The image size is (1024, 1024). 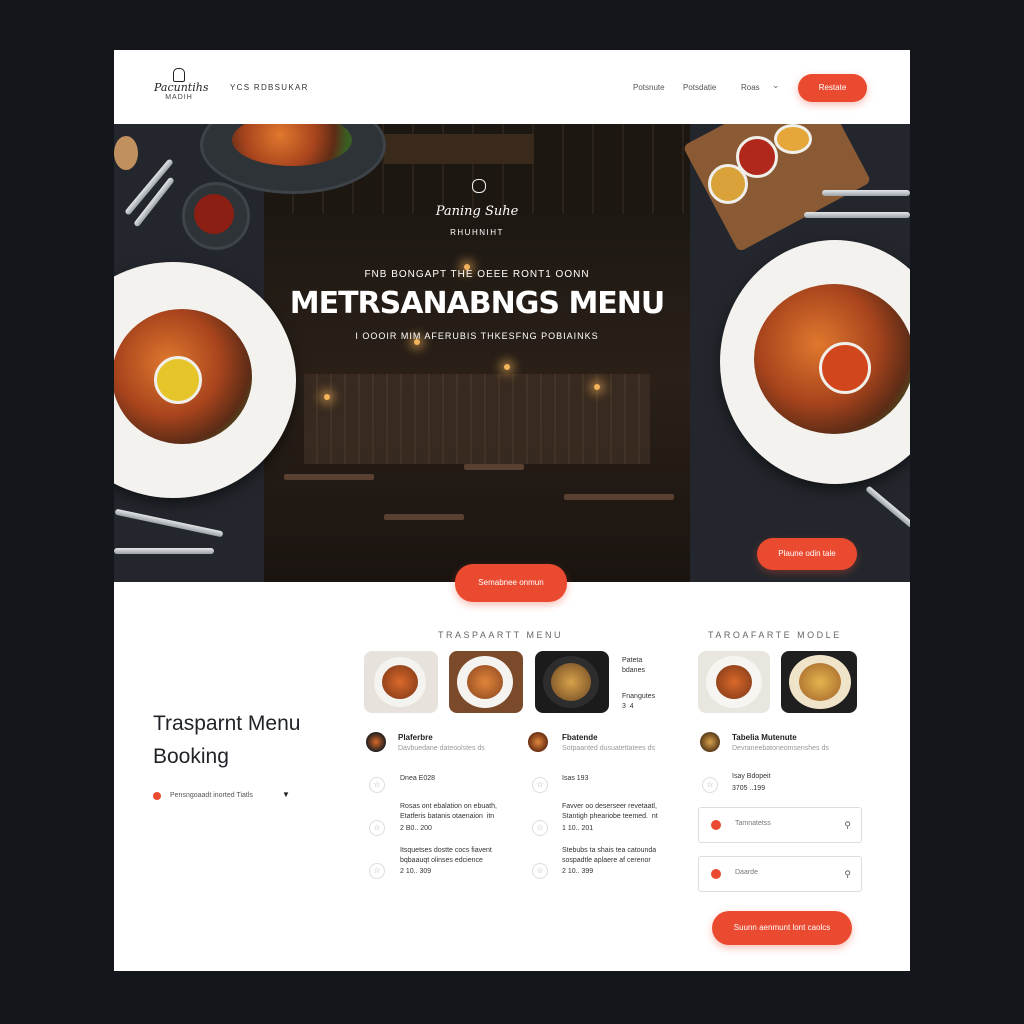 What do you see at coordinates (415, 737) in the screenshot?
I see `menu-item-name: Plaferbre` at bounding box center [415, 737].